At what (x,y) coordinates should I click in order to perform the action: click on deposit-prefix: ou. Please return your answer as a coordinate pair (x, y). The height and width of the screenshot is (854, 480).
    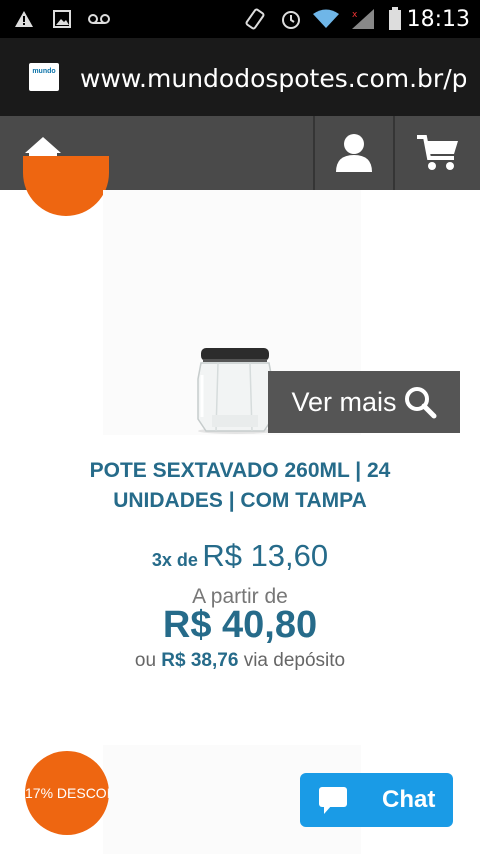
    Looking at the image, I should click on (145, 660).